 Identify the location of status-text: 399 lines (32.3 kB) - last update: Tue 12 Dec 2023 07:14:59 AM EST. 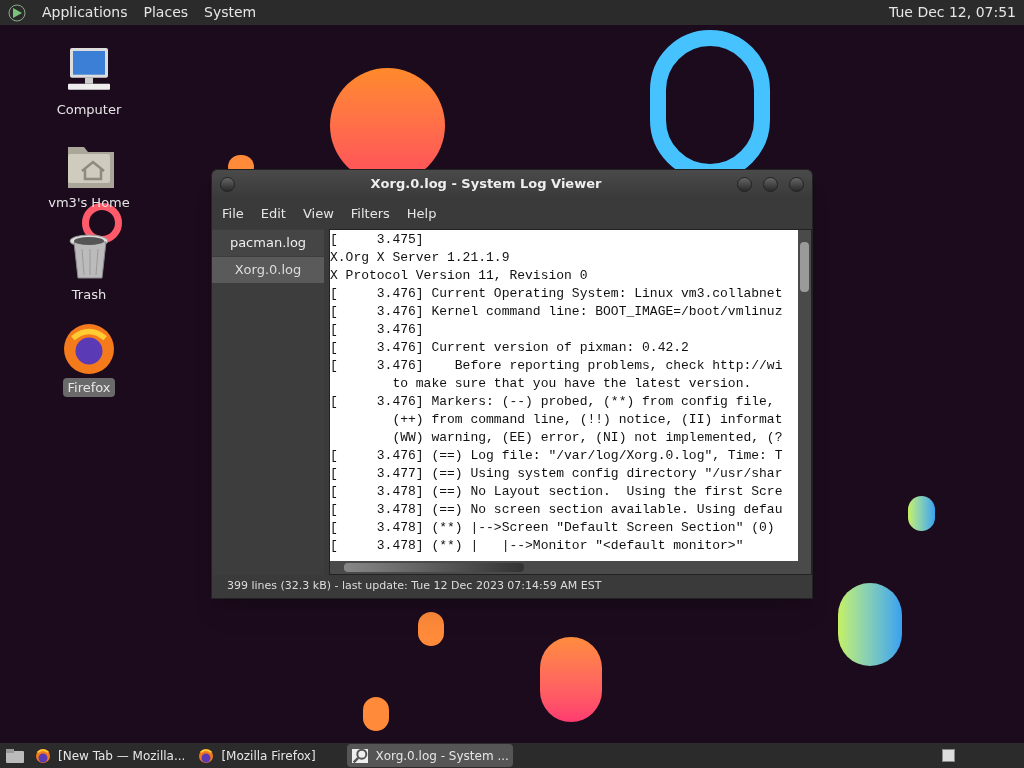
(414, 586).